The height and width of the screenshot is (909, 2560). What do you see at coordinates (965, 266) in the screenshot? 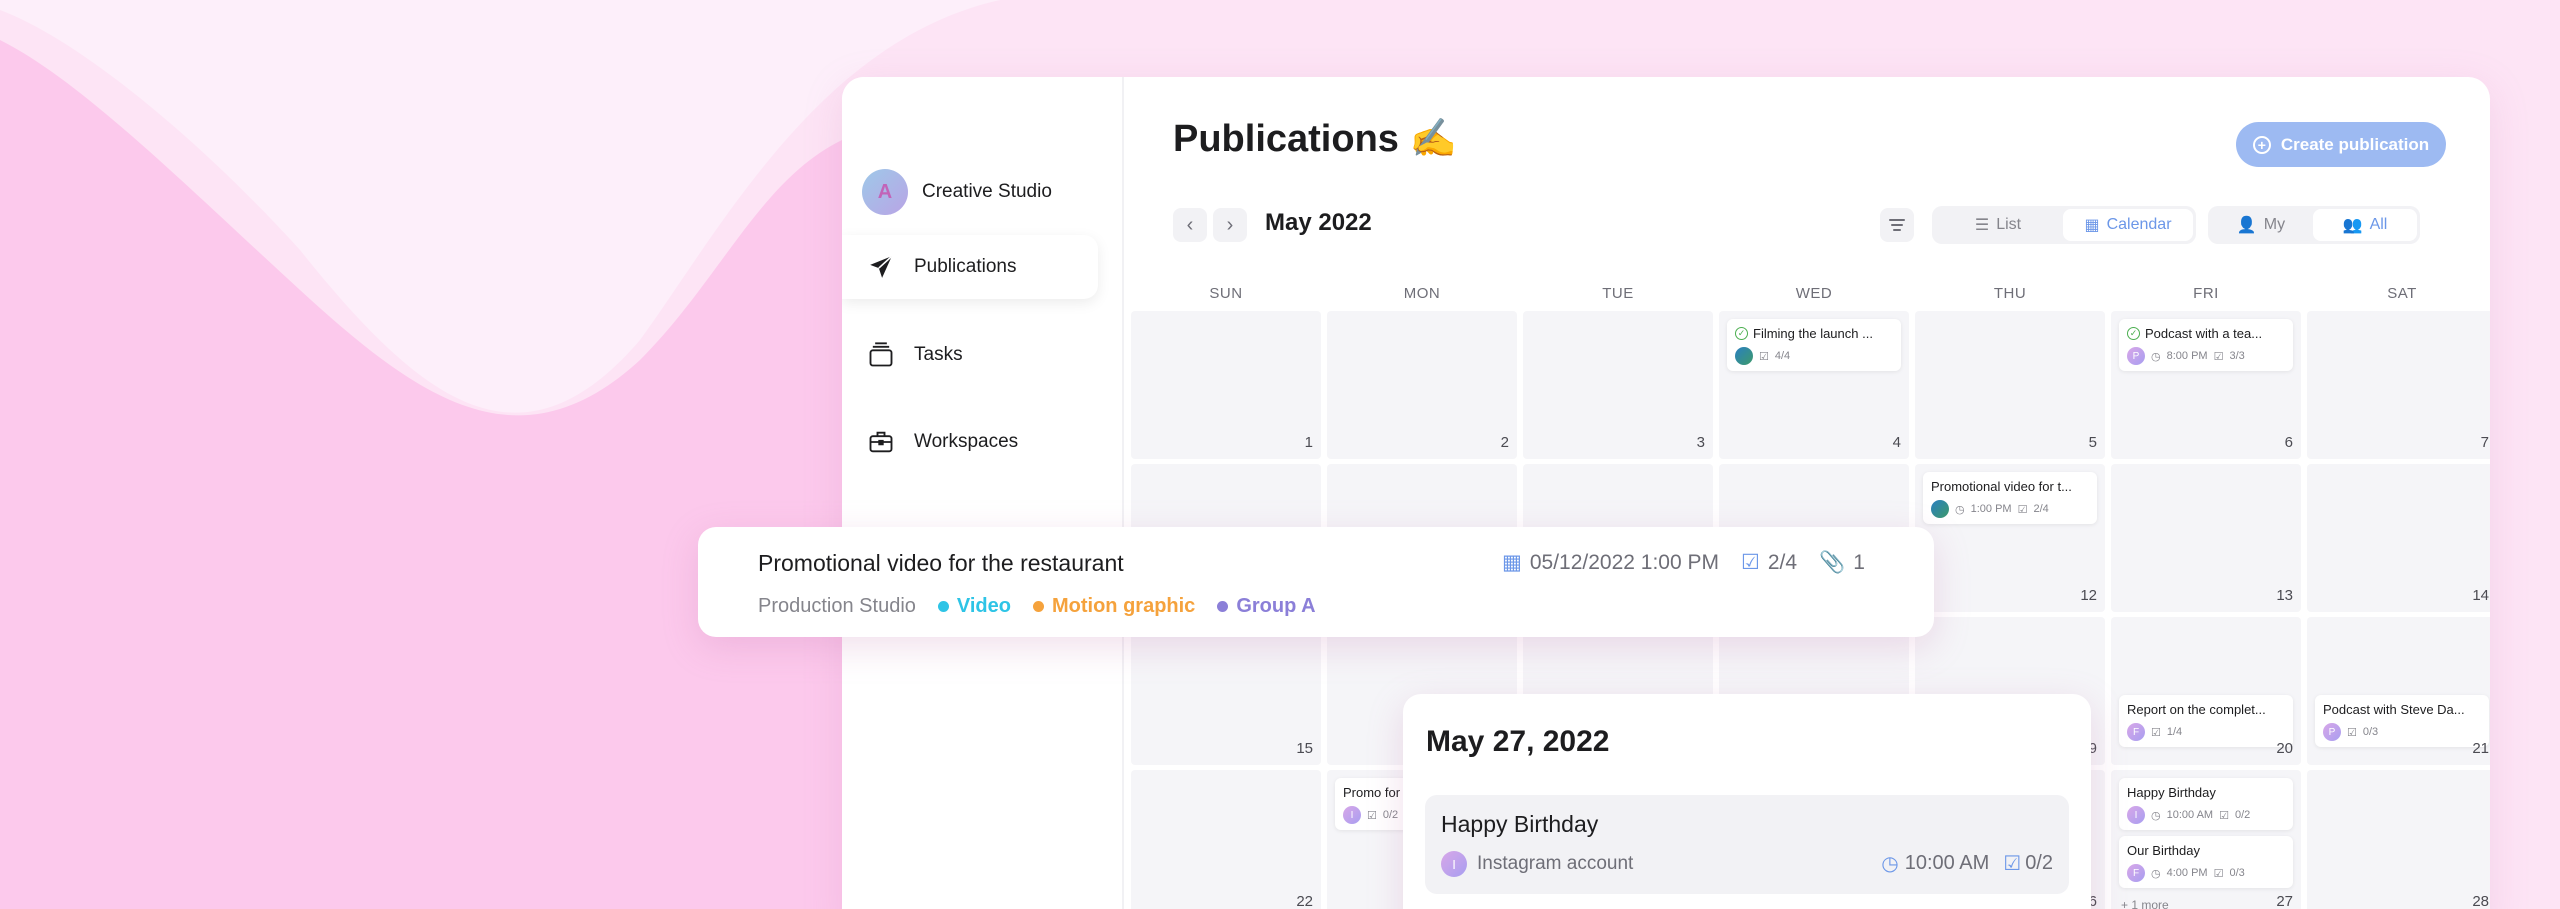
I see `sidebar-item-label: Publications` at bounding box center [965, 266].